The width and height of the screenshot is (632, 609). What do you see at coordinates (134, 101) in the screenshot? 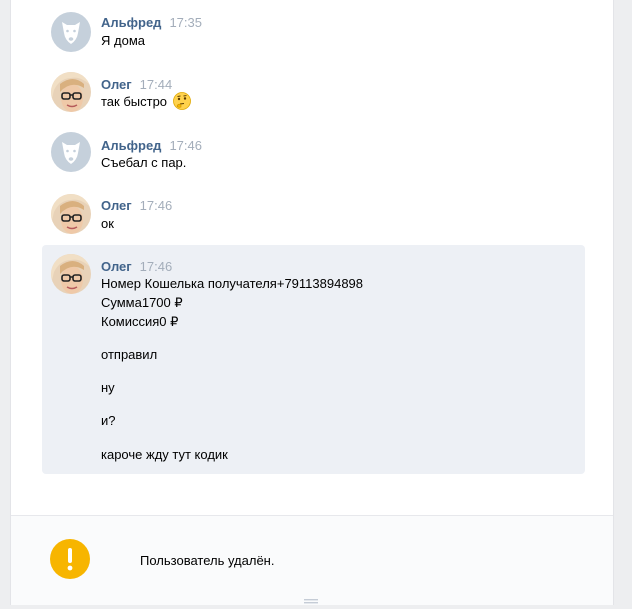
I see `message-text: так быстро` at bounding box center [134, 101].